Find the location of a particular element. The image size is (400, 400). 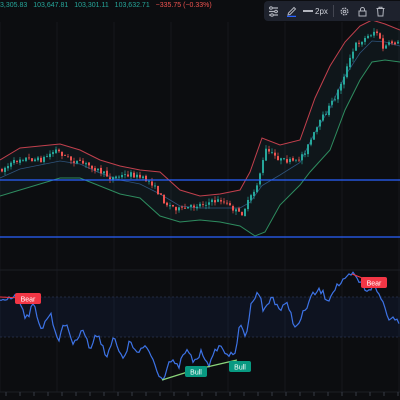

delete-icon is located at coordinates (381, 11).